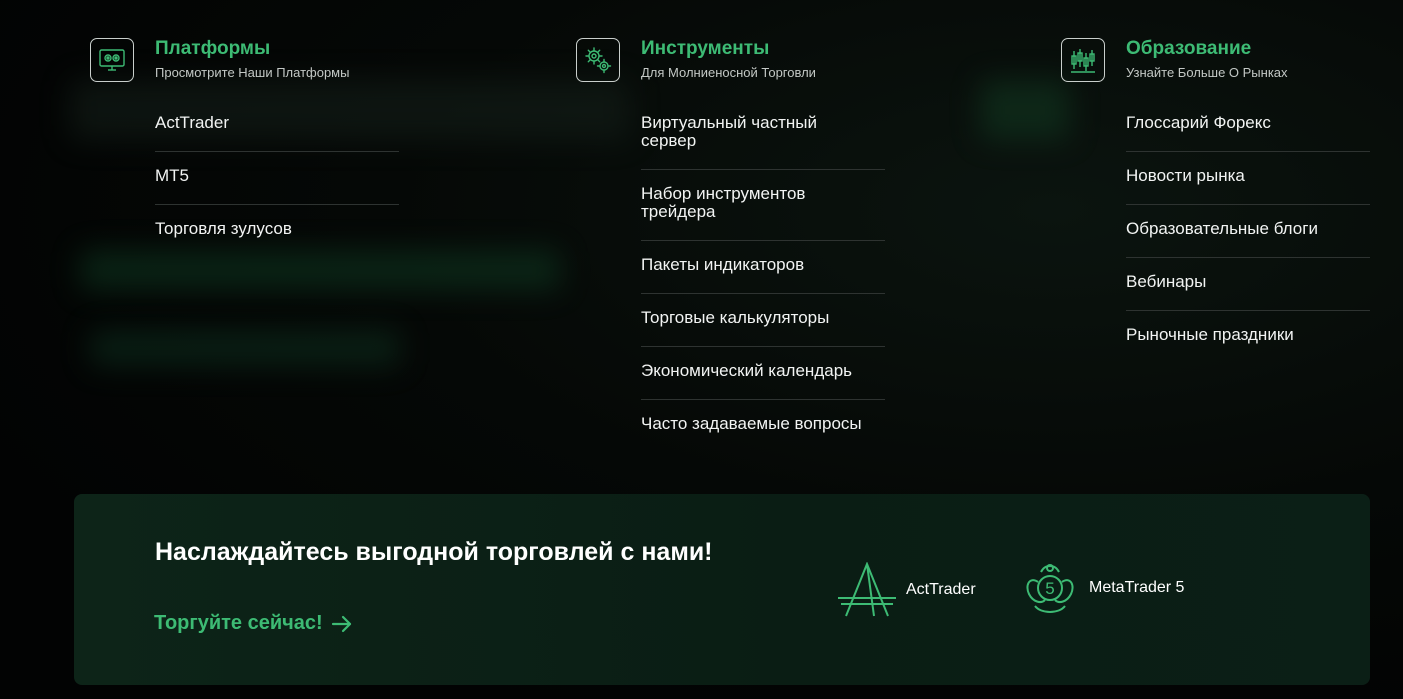 This screenshot has width=1403, height=699. Describe the element at coordinates (192, 122) in the screenshot. I see `menu-item-label: ActTrader` at that location.